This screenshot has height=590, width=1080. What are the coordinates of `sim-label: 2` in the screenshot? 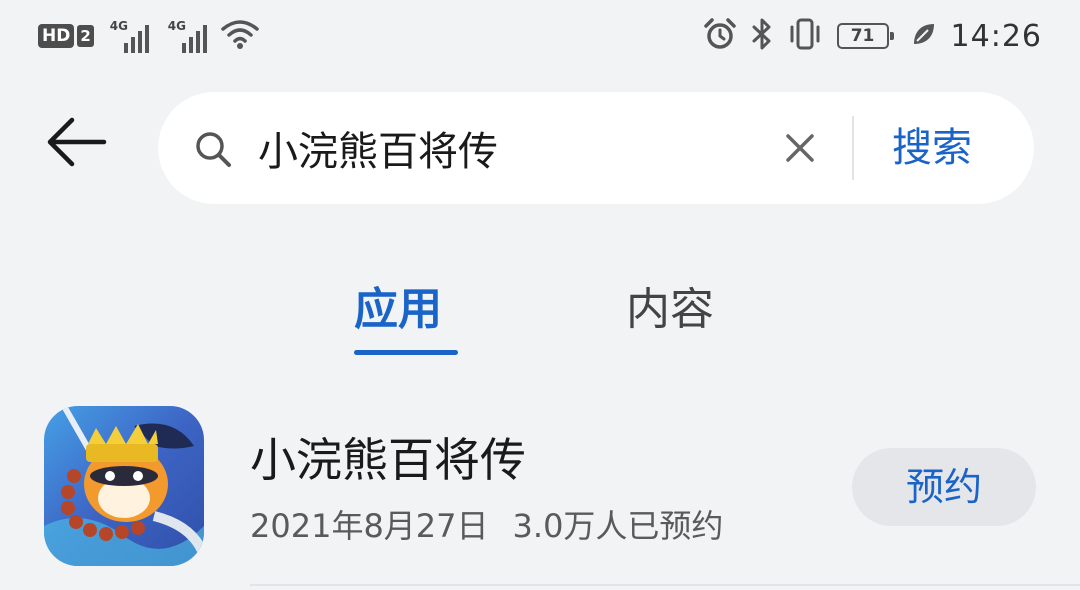 It's located at (85, 36).